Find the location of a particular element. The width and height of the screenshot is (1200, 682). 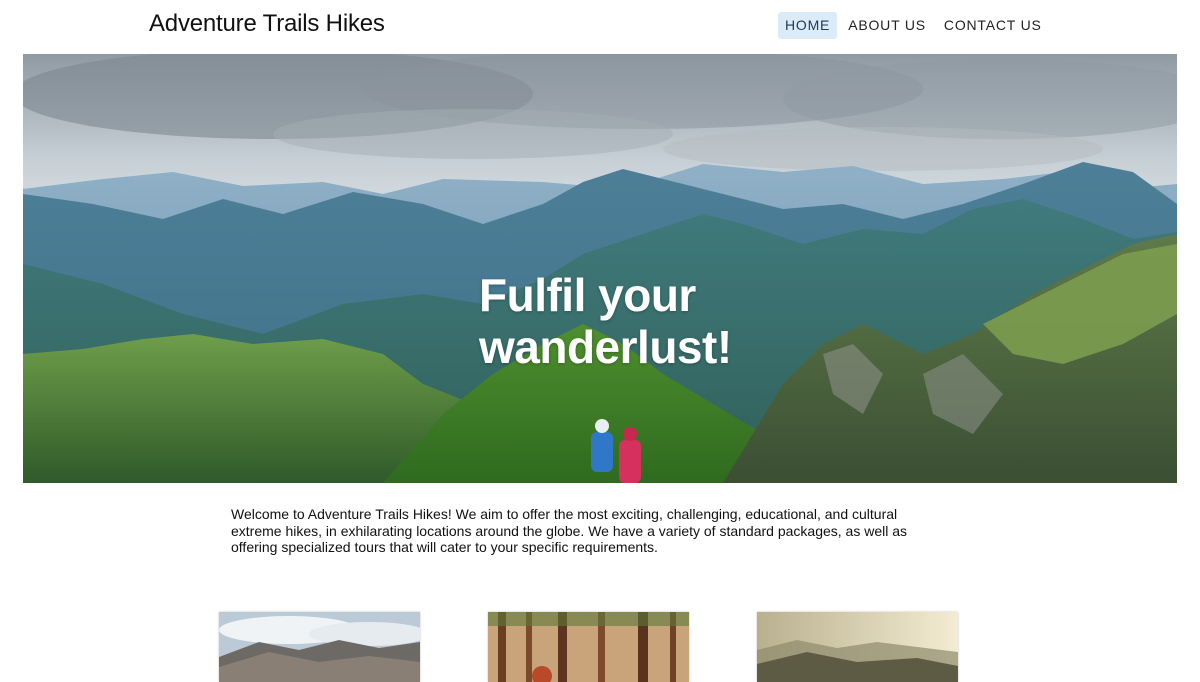

sunset-mountains-image is located at coordinates (857, 647).